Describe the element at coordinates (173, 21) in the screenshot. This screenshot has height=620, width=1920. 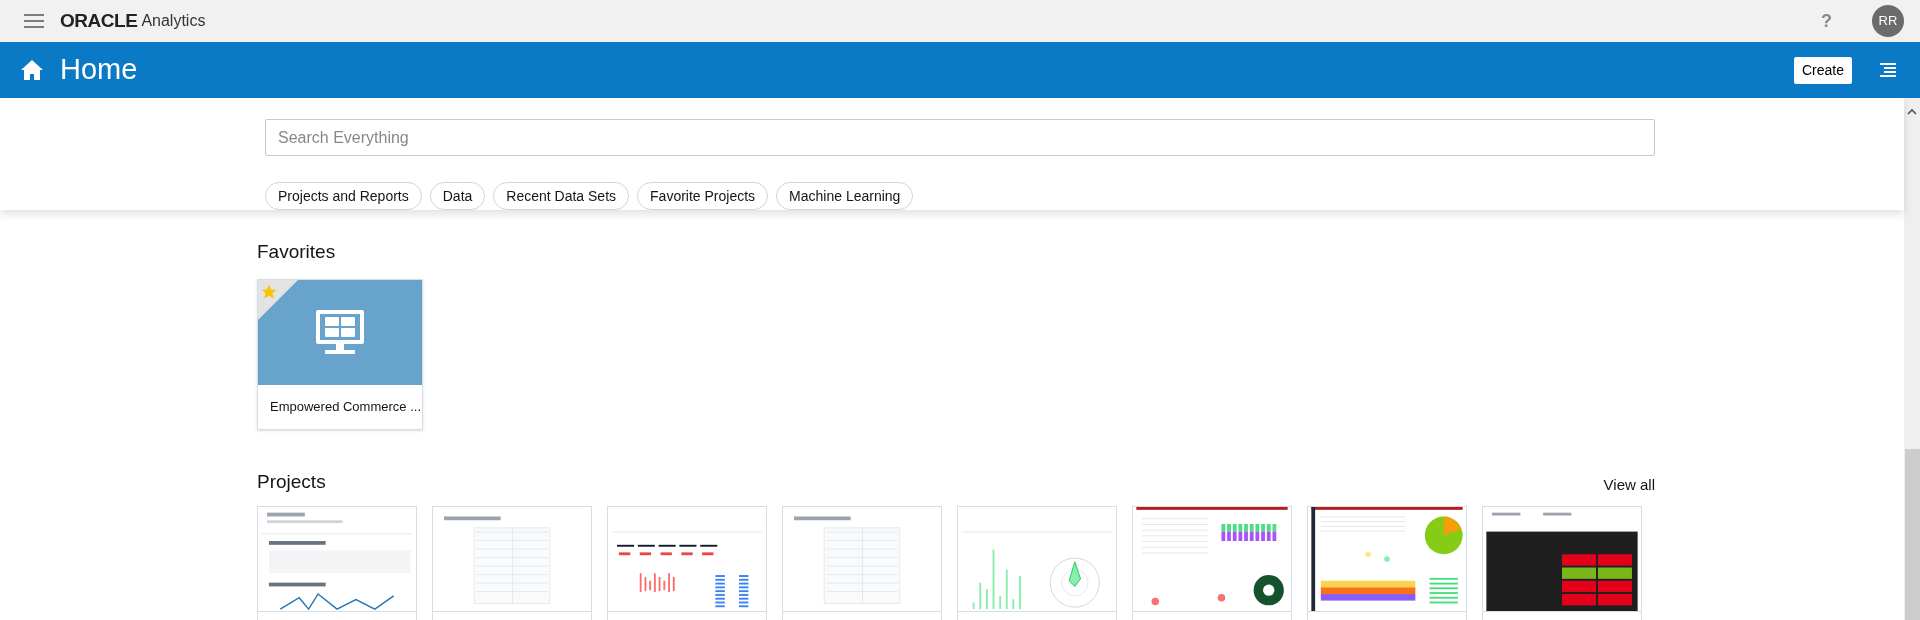
I see `product-name: Analytics` at that location.